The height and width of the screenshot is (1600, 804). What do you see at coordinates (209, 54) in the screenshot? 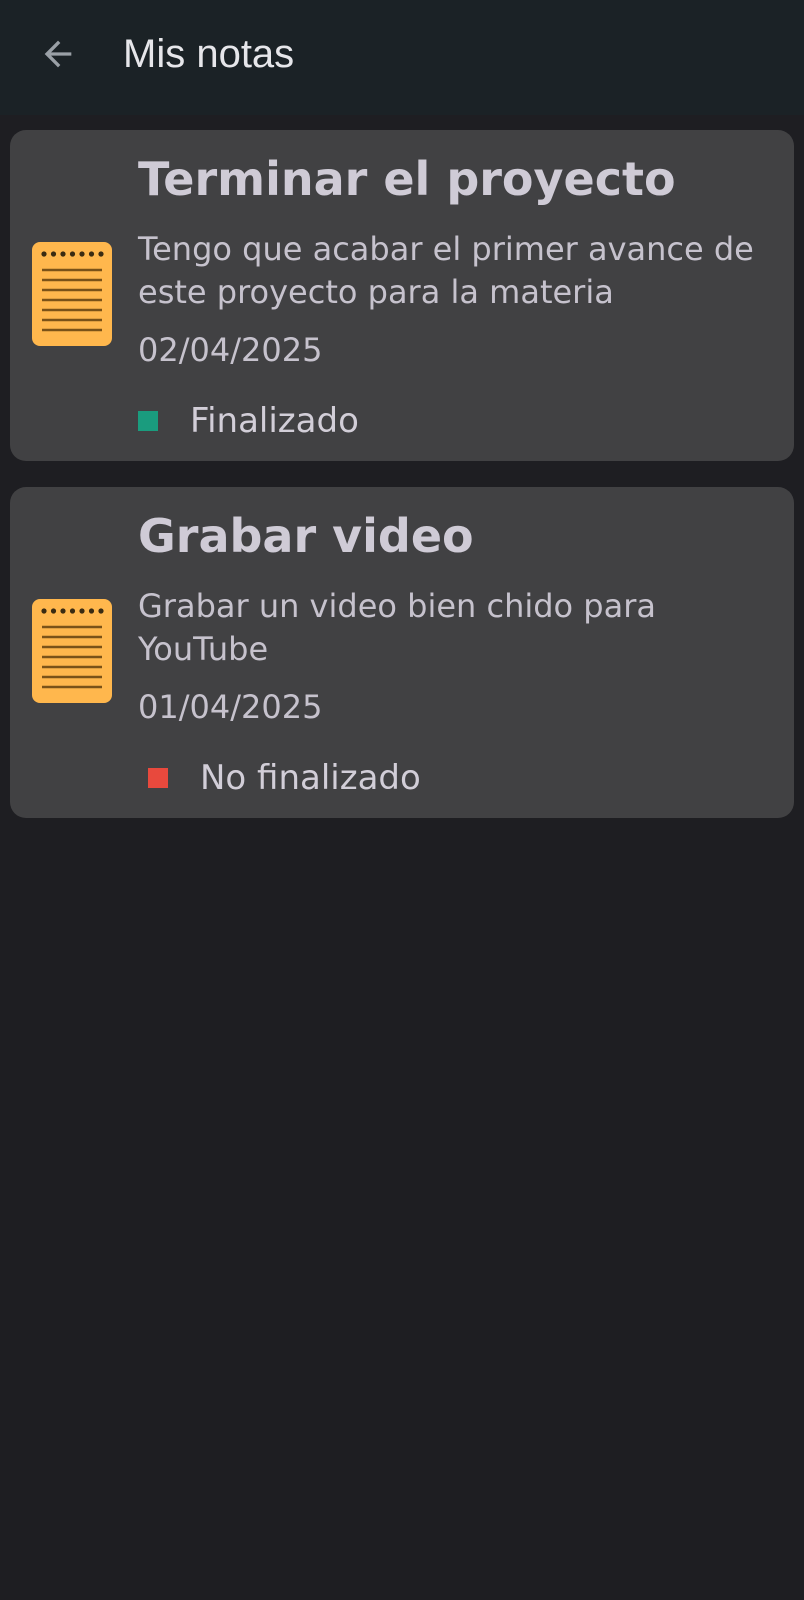
I see `page-title: Mis notas` at bounding box center [209, 54].